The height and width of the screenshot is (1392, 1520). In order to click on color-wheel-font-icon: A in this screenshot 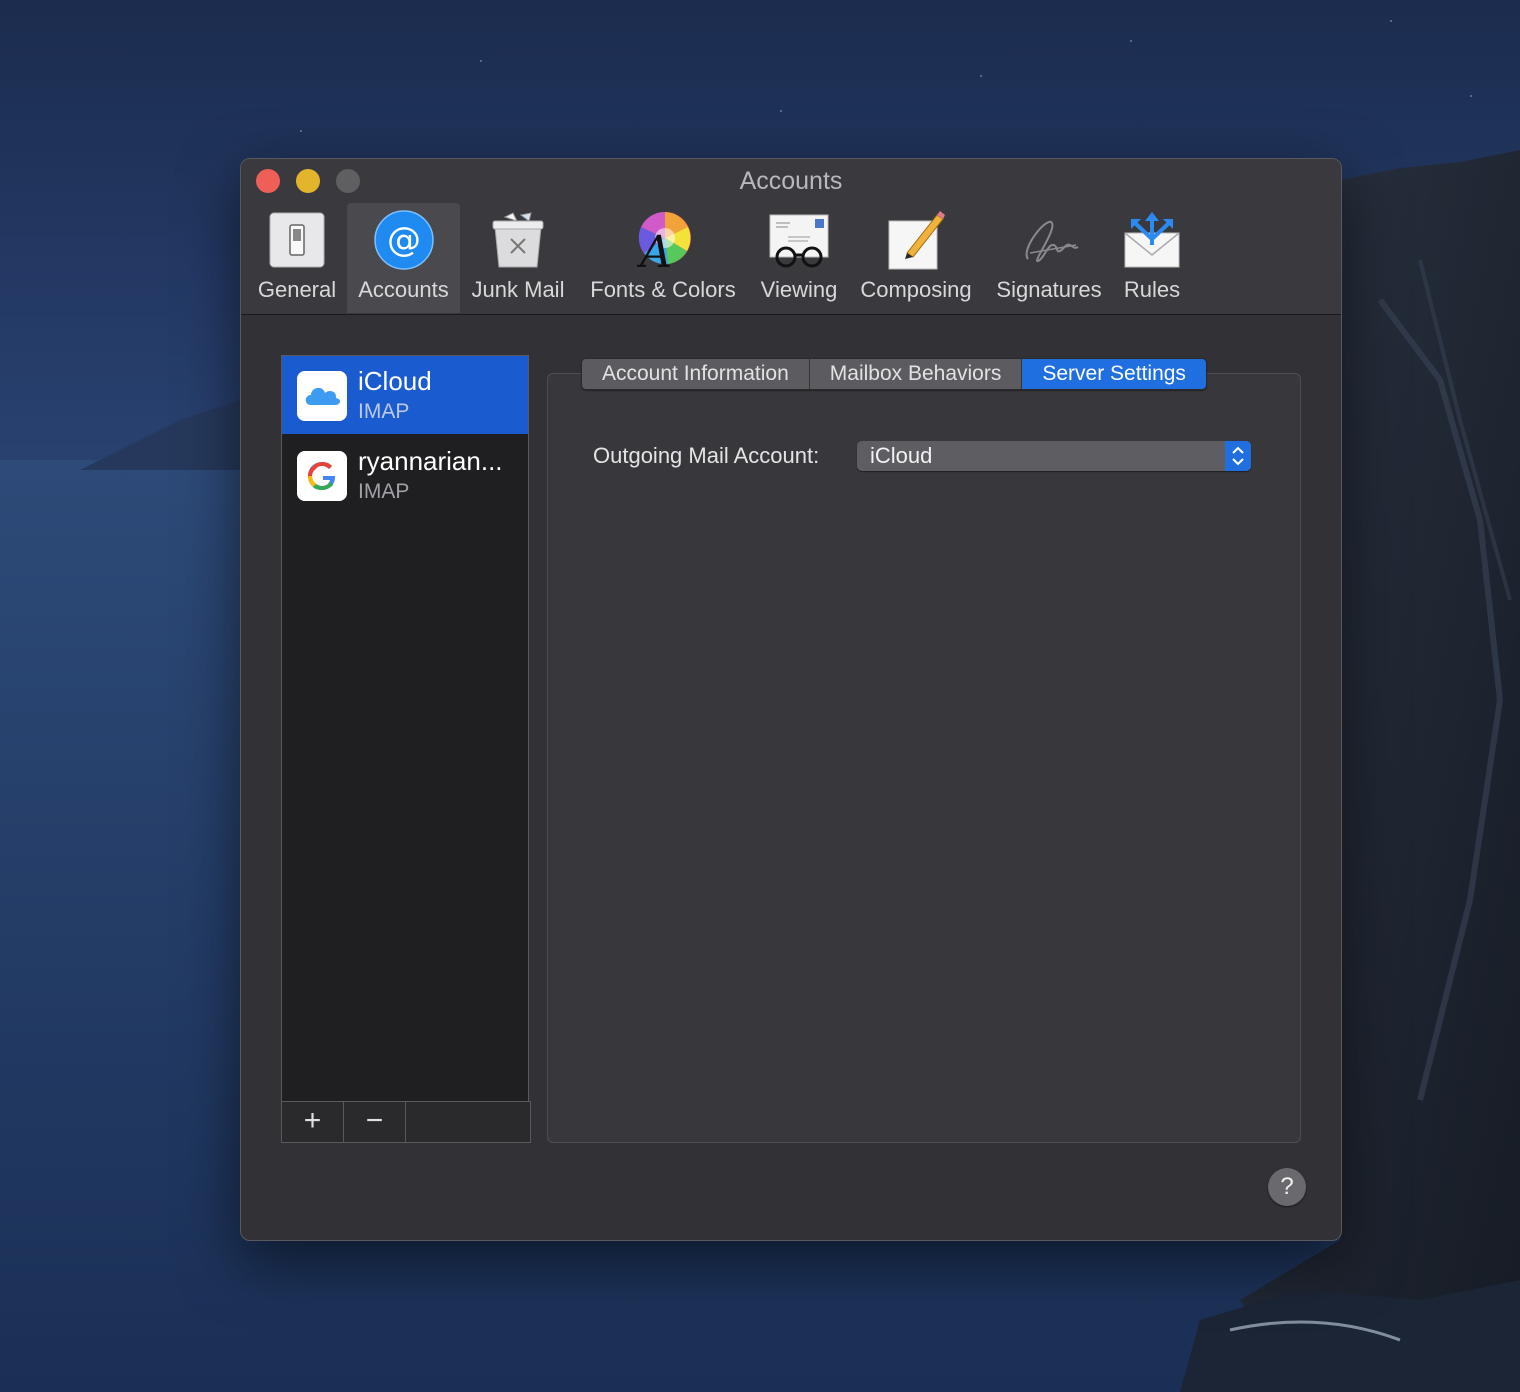, I will do `click(663, 241)`.